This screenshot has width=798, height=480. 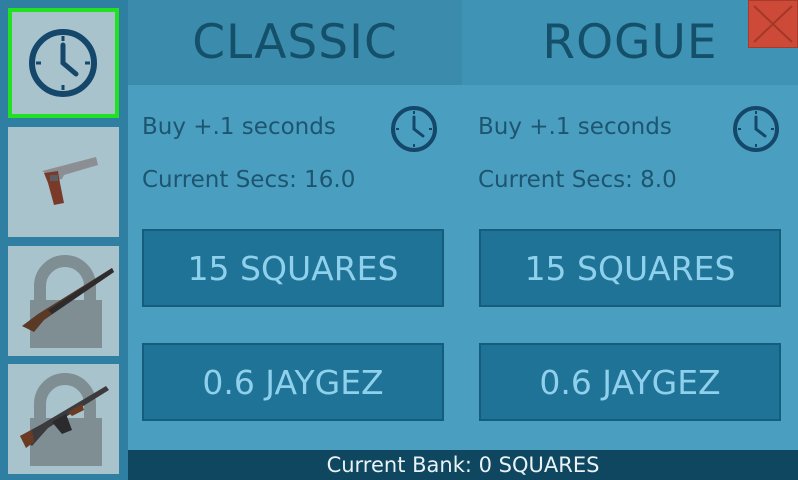 I want to click on clock-icon, so click(x=63, y=63).